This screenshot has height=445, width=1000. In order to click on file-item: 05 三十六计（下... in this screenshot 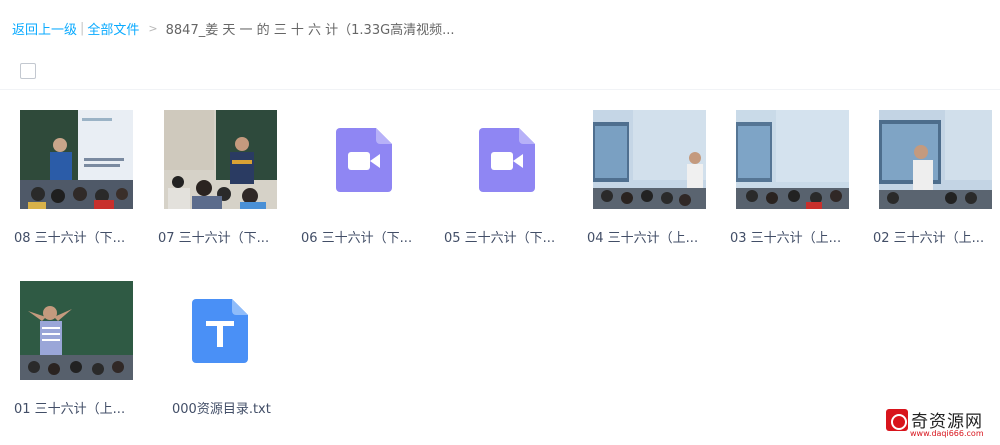, I will do `click(515, 180)`.